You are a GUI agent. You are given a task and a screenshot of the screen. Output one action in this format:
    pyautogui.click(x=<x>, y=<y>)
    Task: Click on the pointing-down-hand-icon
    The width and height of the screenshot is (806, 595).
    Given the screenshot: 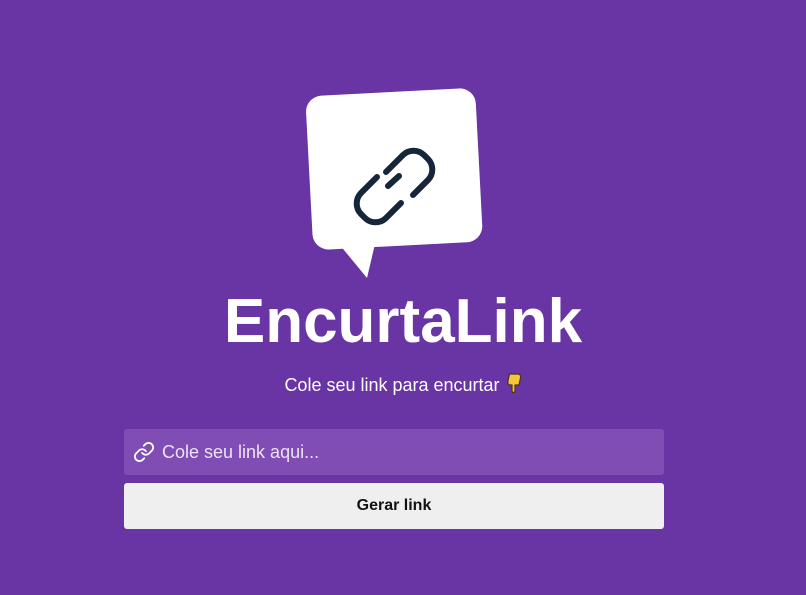 What is the action you would take?
    pyautogui.click(x=514, y=386)
    